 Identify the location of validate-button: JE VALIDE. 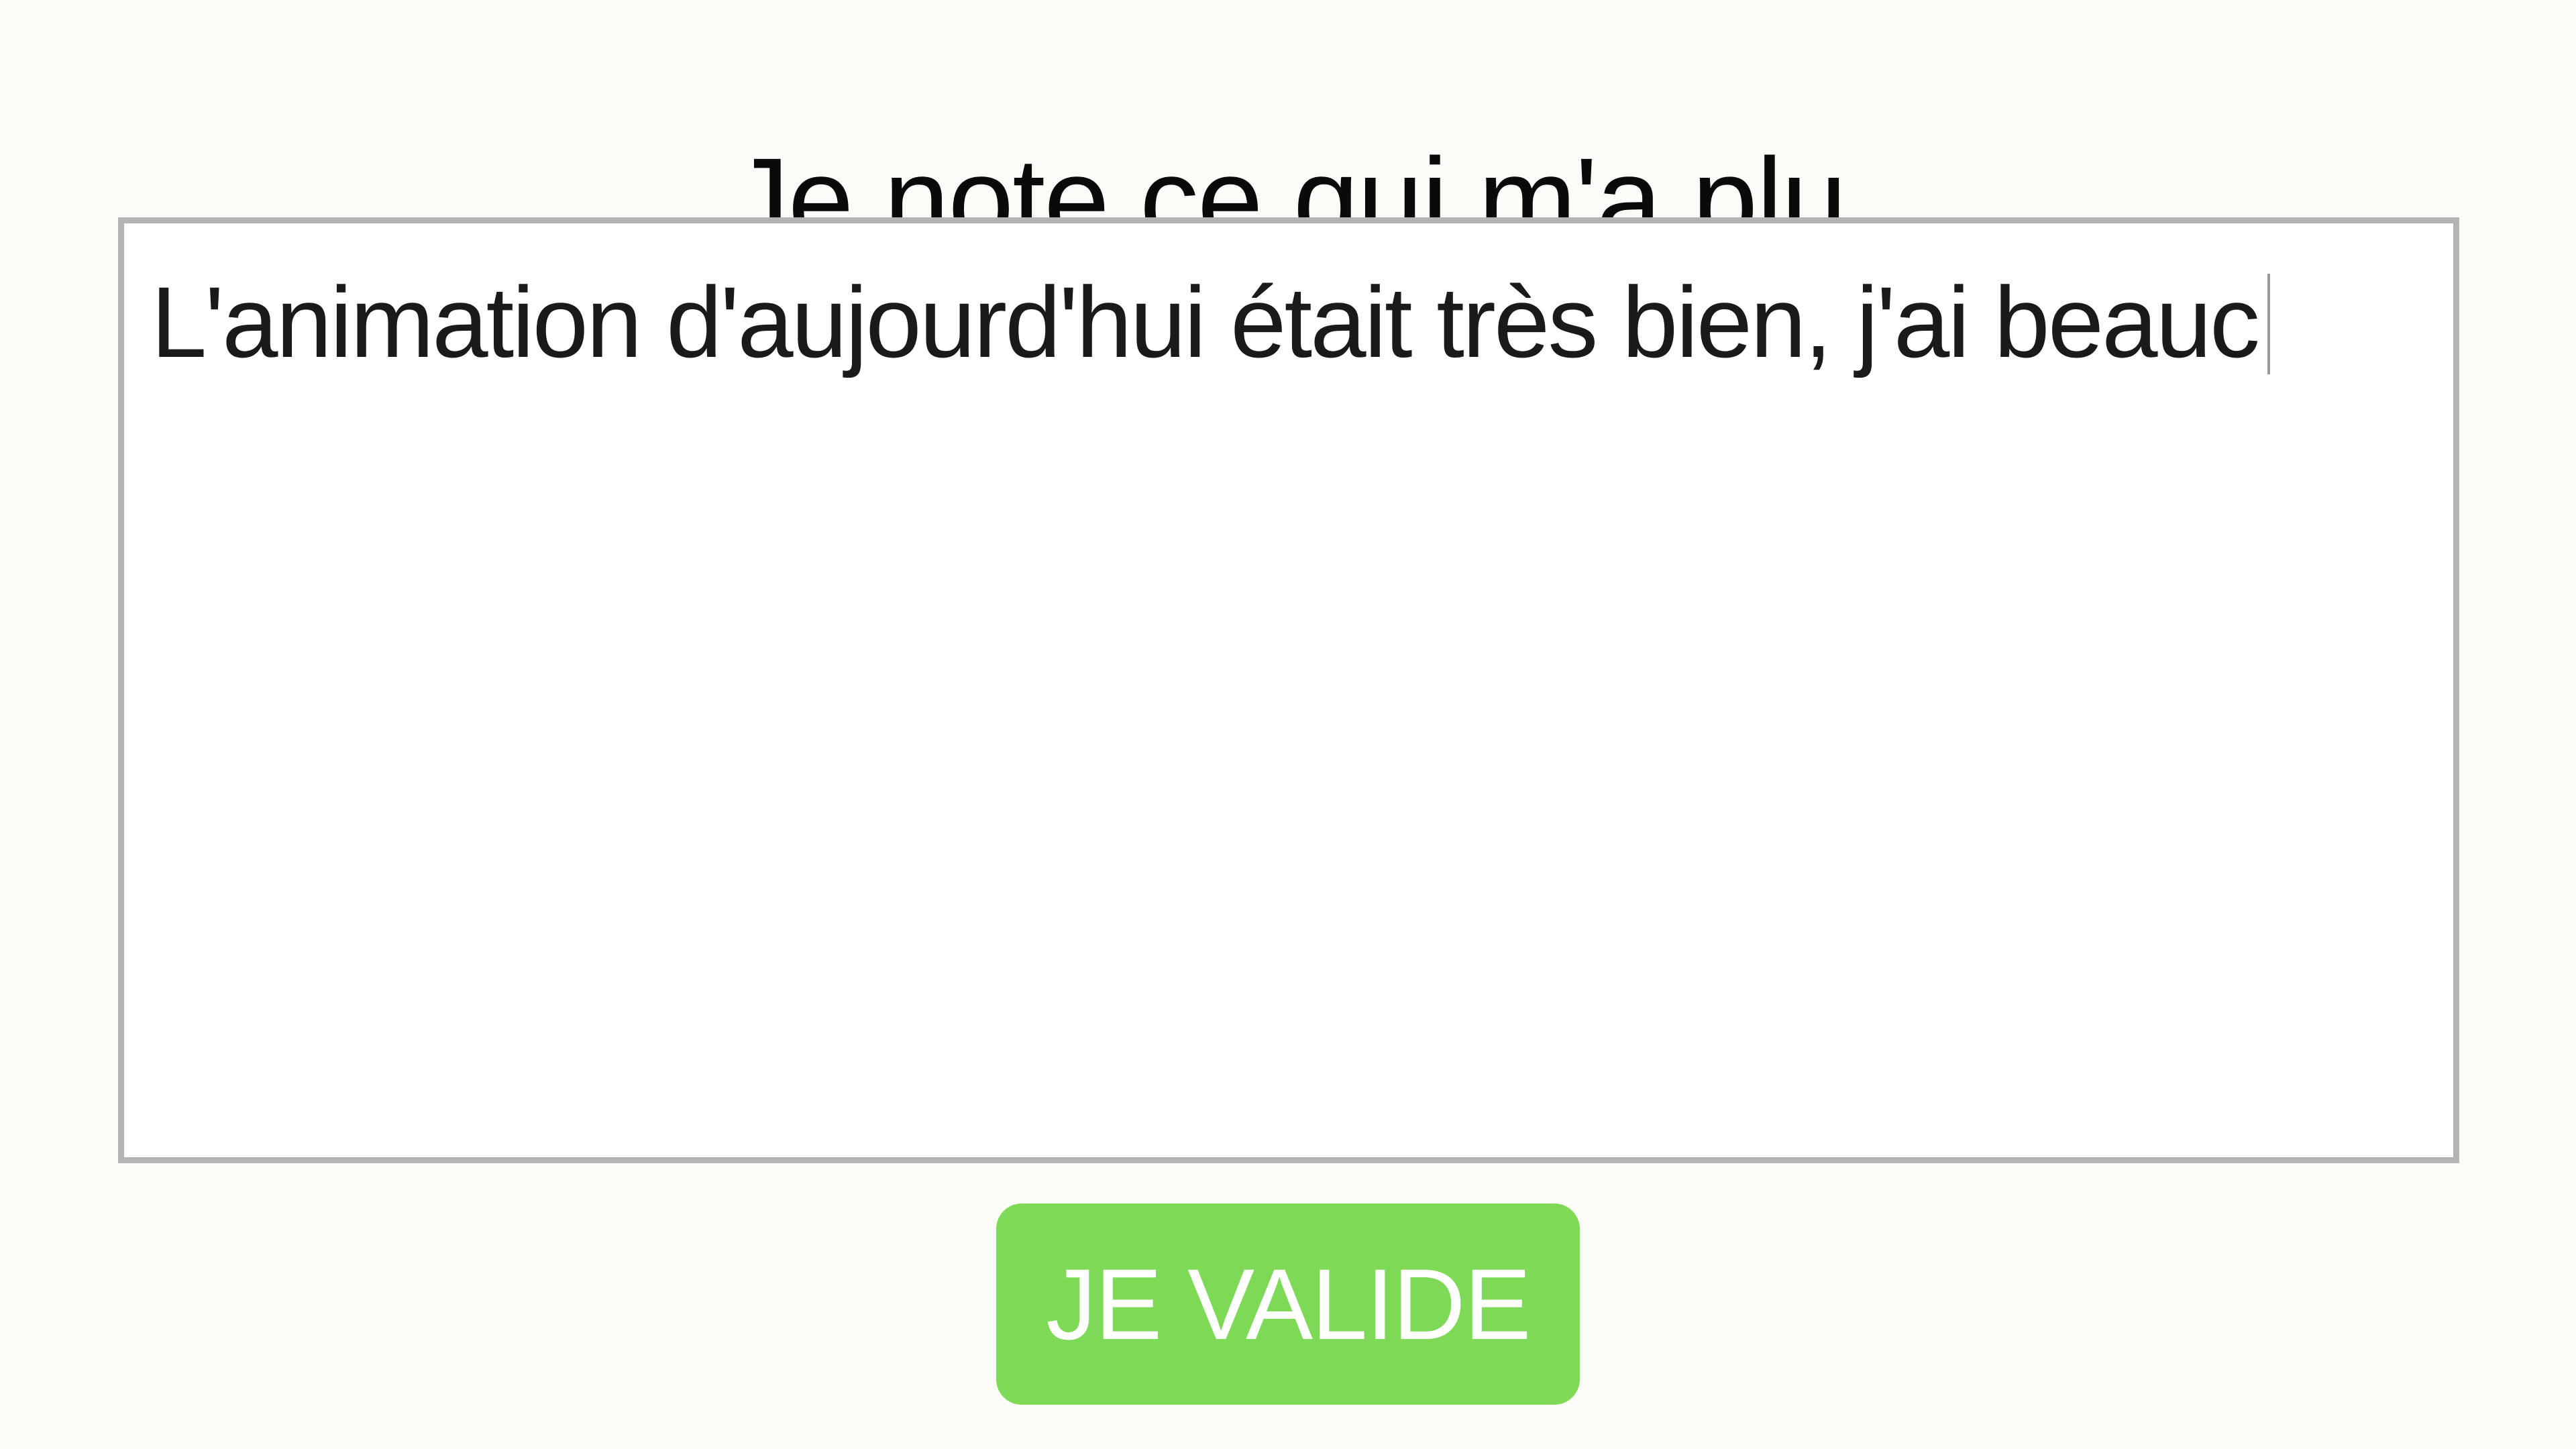
(1288, 1304).